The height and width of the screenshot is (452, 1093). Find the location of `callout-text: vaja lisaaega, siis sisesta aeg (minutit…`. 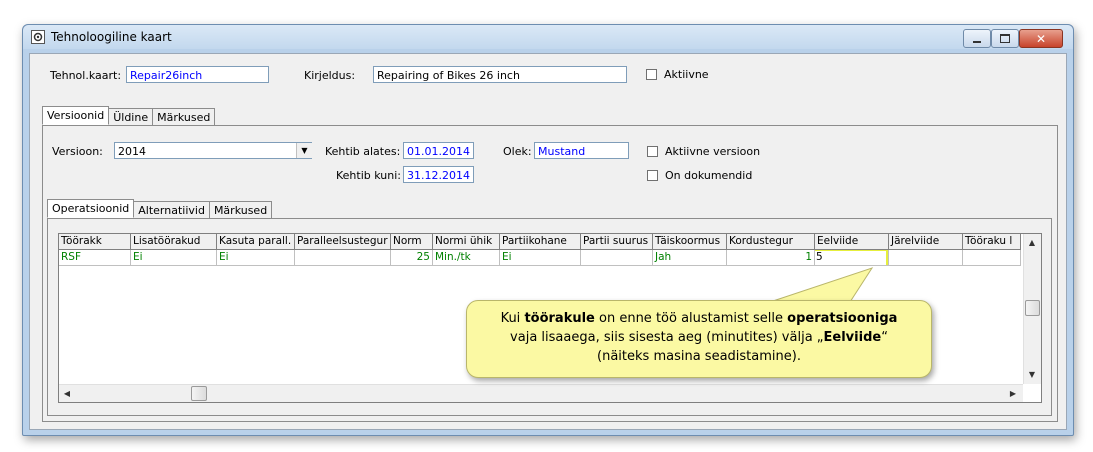

callout-text: vaja lisaaega, siis sisesta aeg (minutit… is located at coordinates (667, 337).